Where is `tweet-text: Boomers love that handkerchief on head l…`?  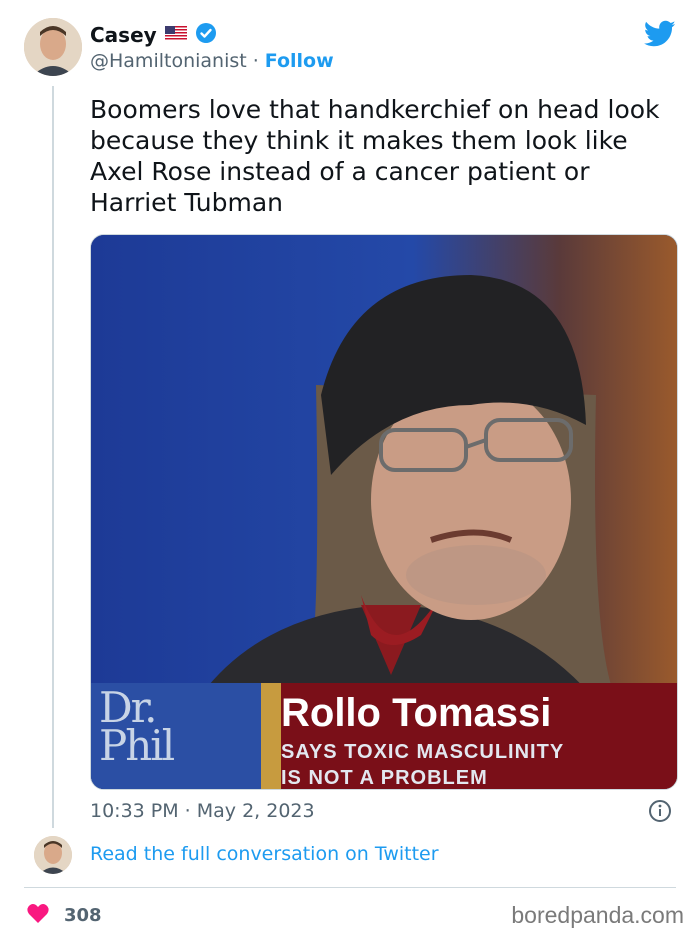
tweet-text: Boomers love that handkerchief on head l… is located at coordinates (375, 156).